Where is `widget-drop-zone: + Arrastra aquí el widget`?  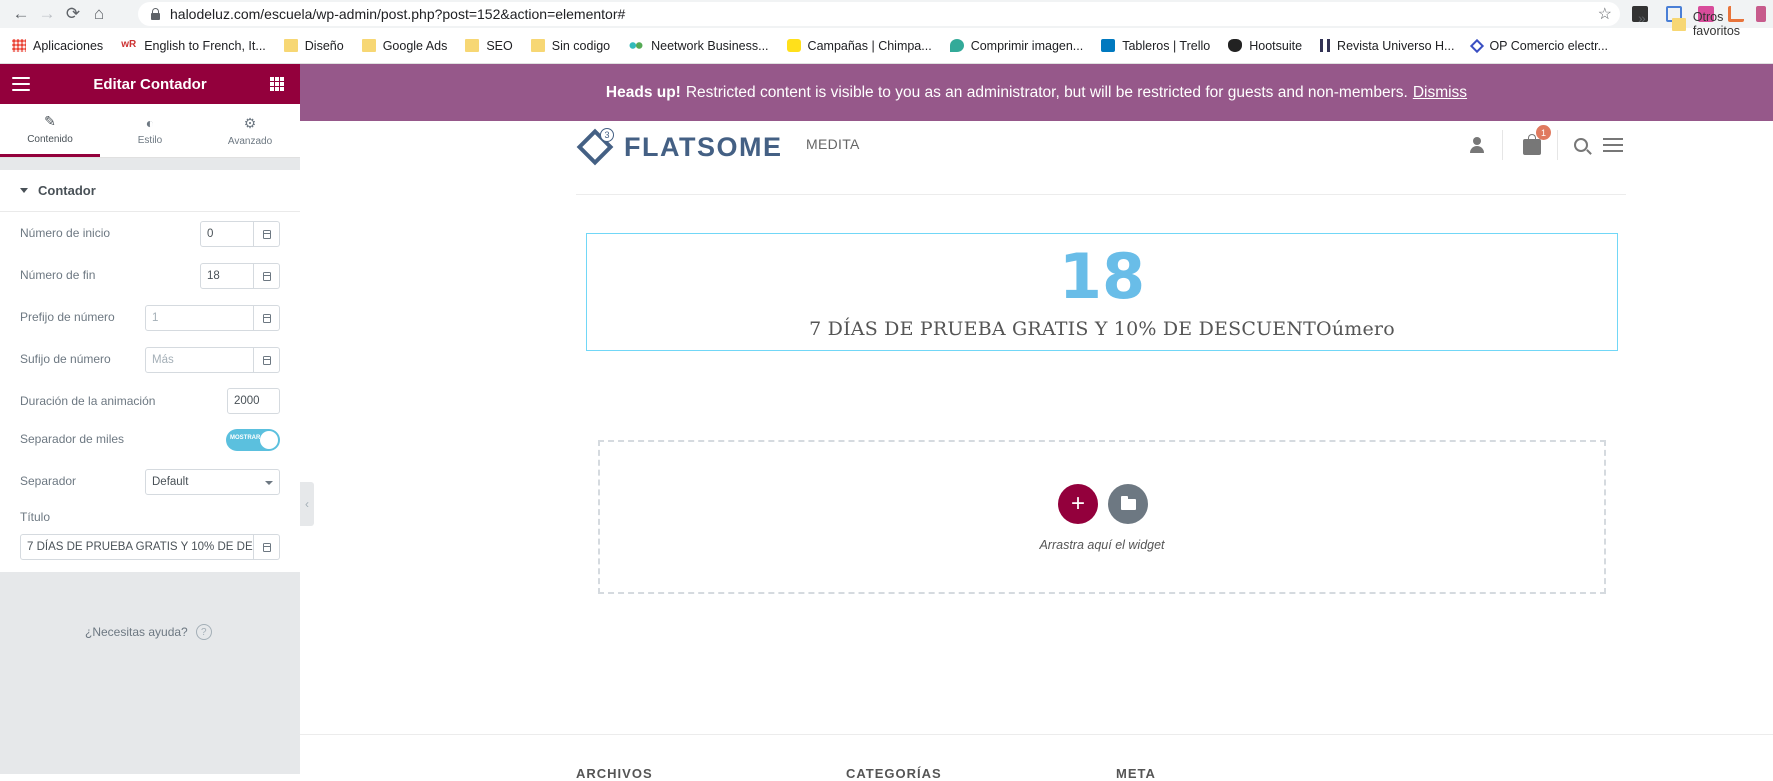 widget-drop-zone: + Arrastra aquí el widget is located at coordinates (1102, 517).